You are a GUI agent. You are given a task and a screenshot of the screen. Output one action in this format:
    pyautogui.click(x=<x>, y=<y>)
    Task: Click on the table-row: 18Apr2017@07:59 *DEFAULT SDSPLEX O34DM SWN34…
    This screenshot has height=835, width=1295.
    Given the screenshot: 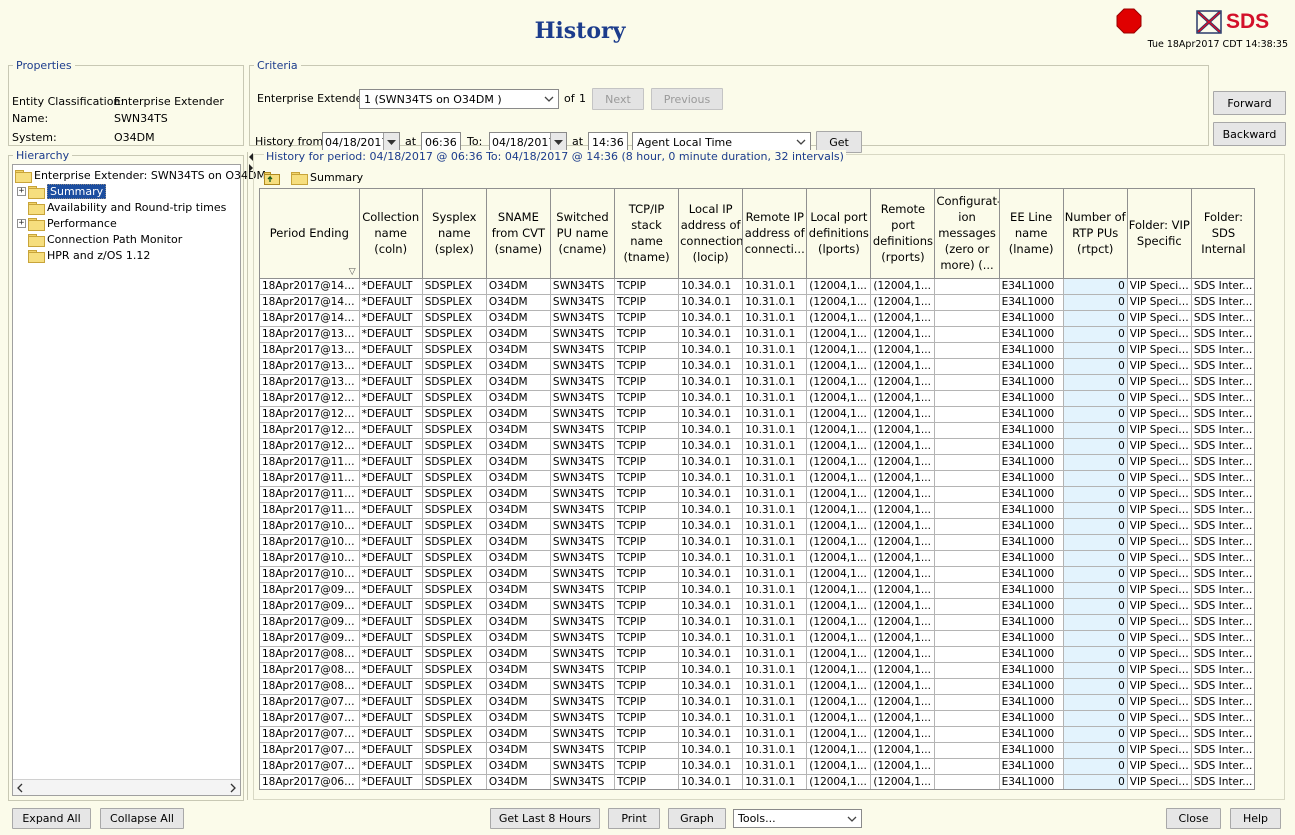 What is the action you would take?
    pyautogui.click(x=757, y=702)
    